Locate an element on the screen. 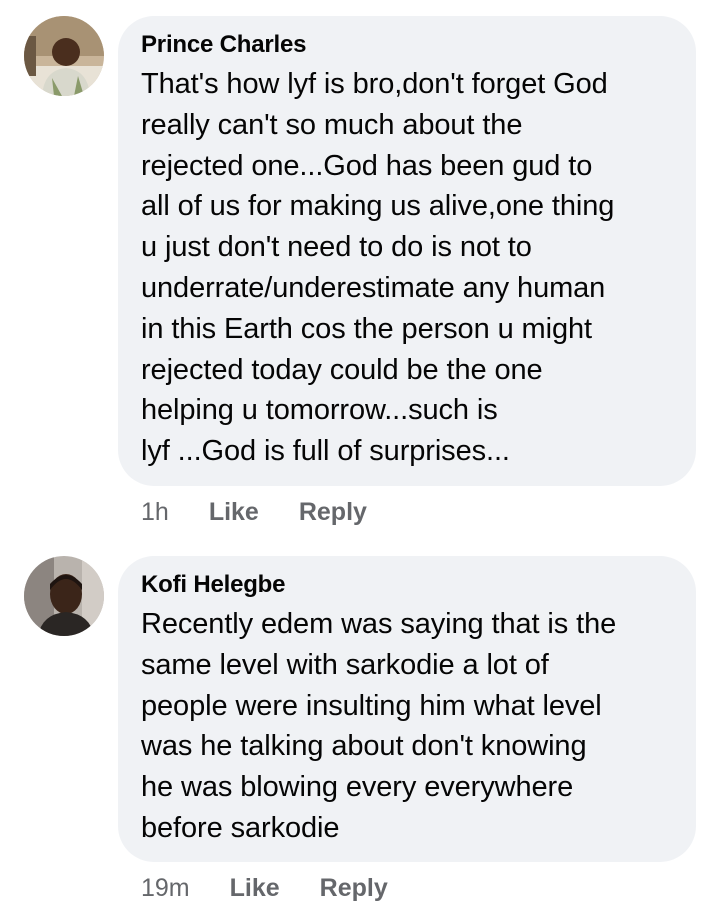  comment-timestamp: 19m is located at coordinates (165, 888).